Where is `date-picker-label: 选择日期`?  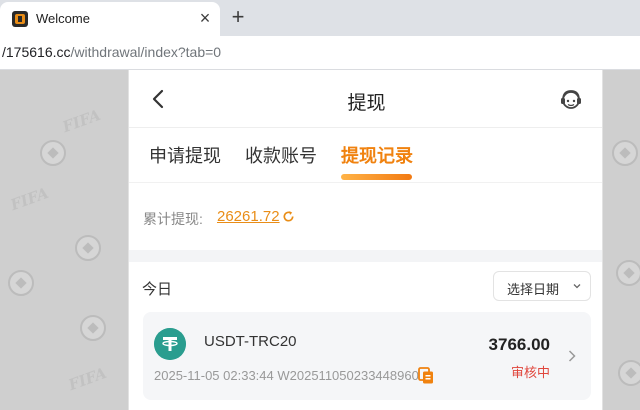
date-picker-label: 选择日期 is located at coordinates (533, 289).